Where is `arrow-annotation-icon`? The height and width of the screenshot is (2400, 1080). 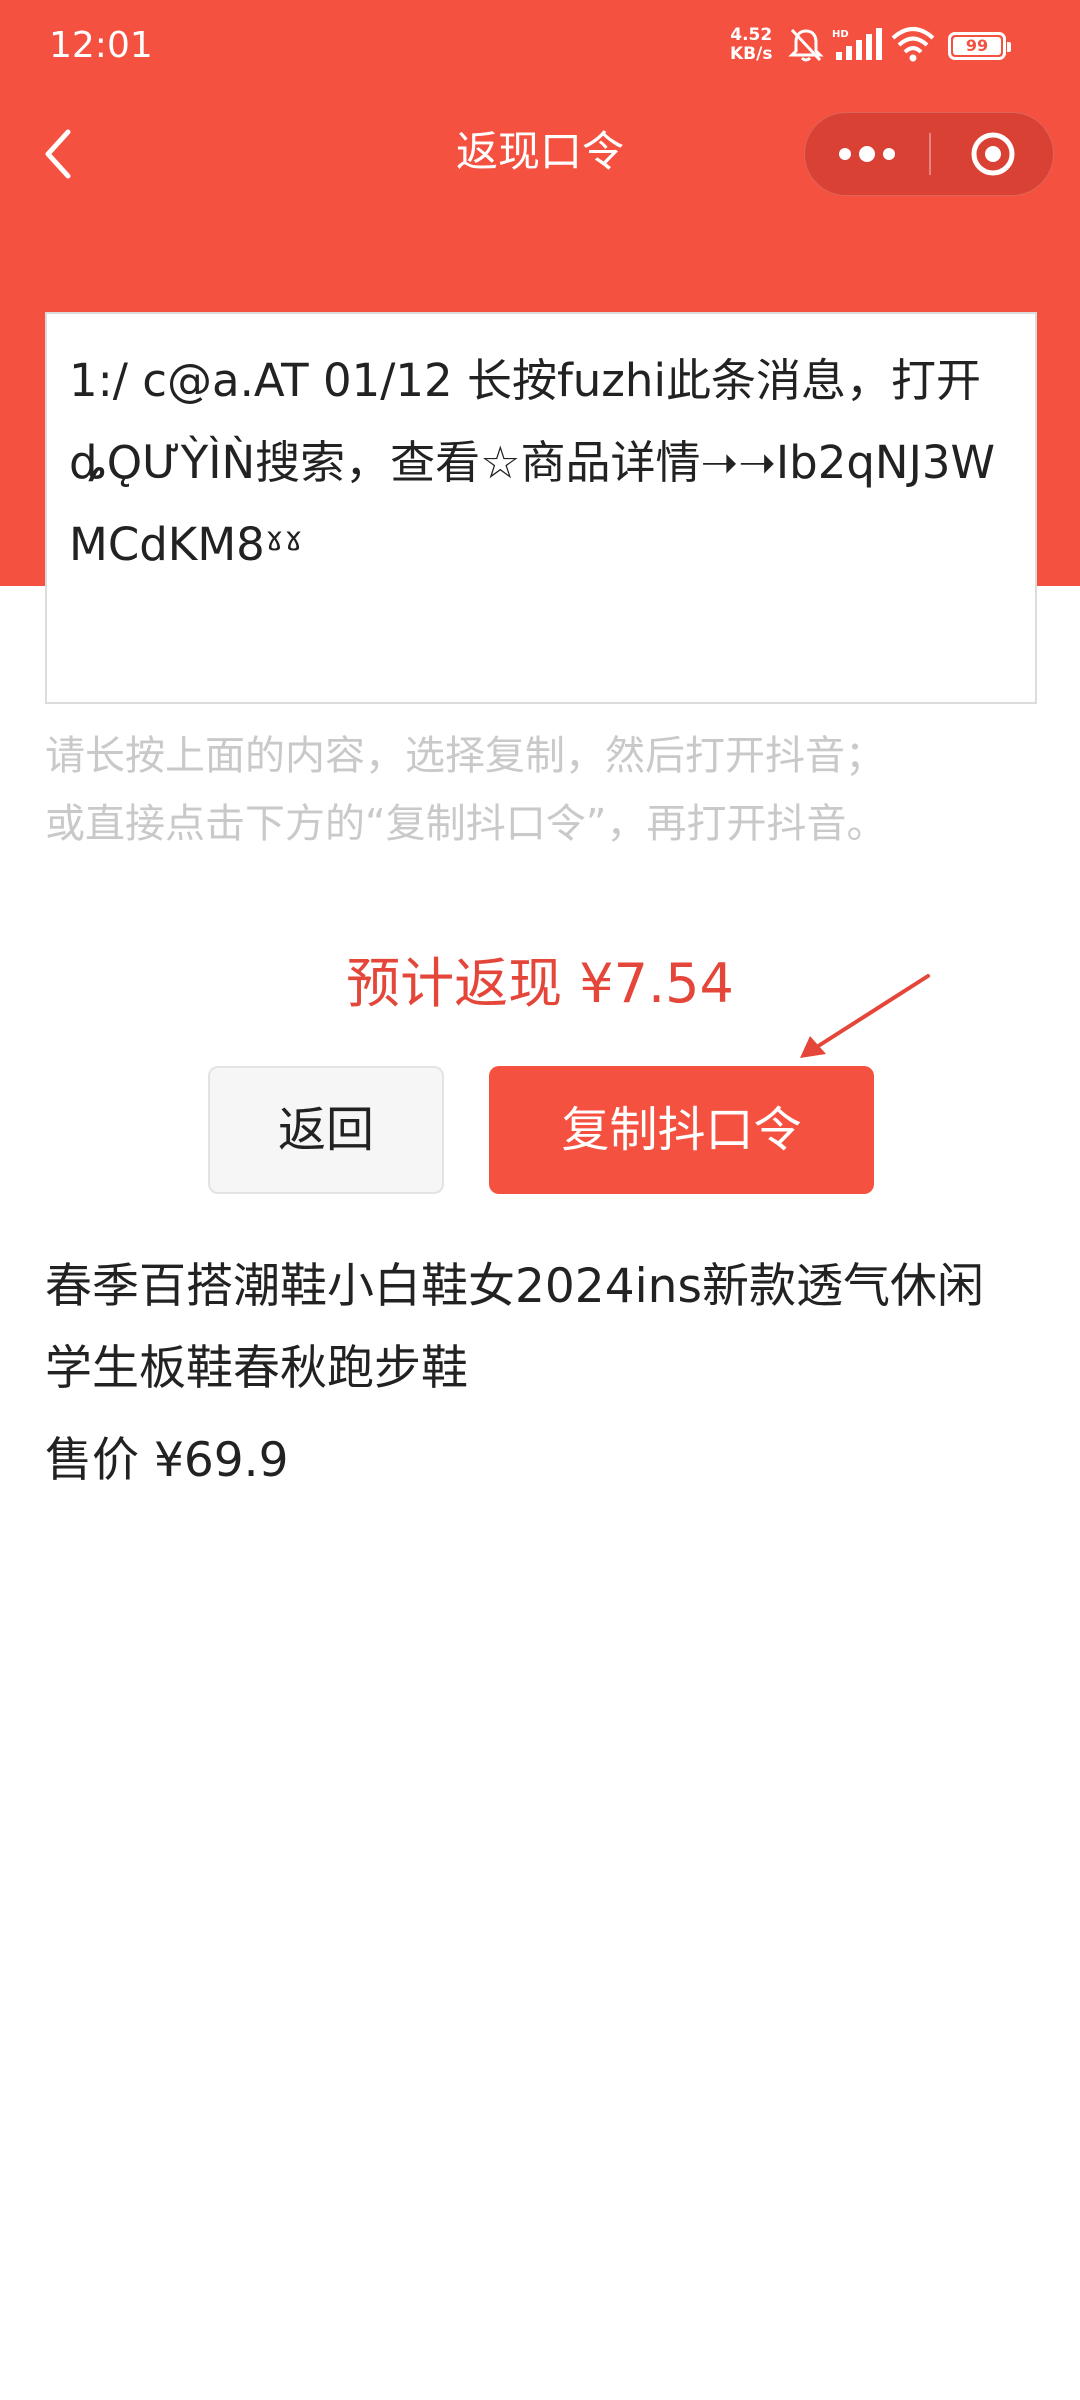
arrow-annotation-icon is located at coordinates (865, 1016).